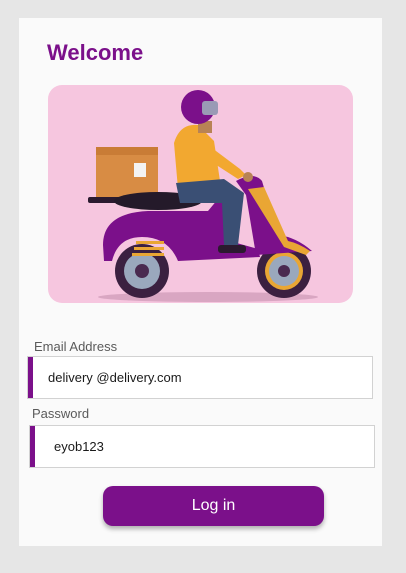  I want to click on password-field, so click(202, 446).